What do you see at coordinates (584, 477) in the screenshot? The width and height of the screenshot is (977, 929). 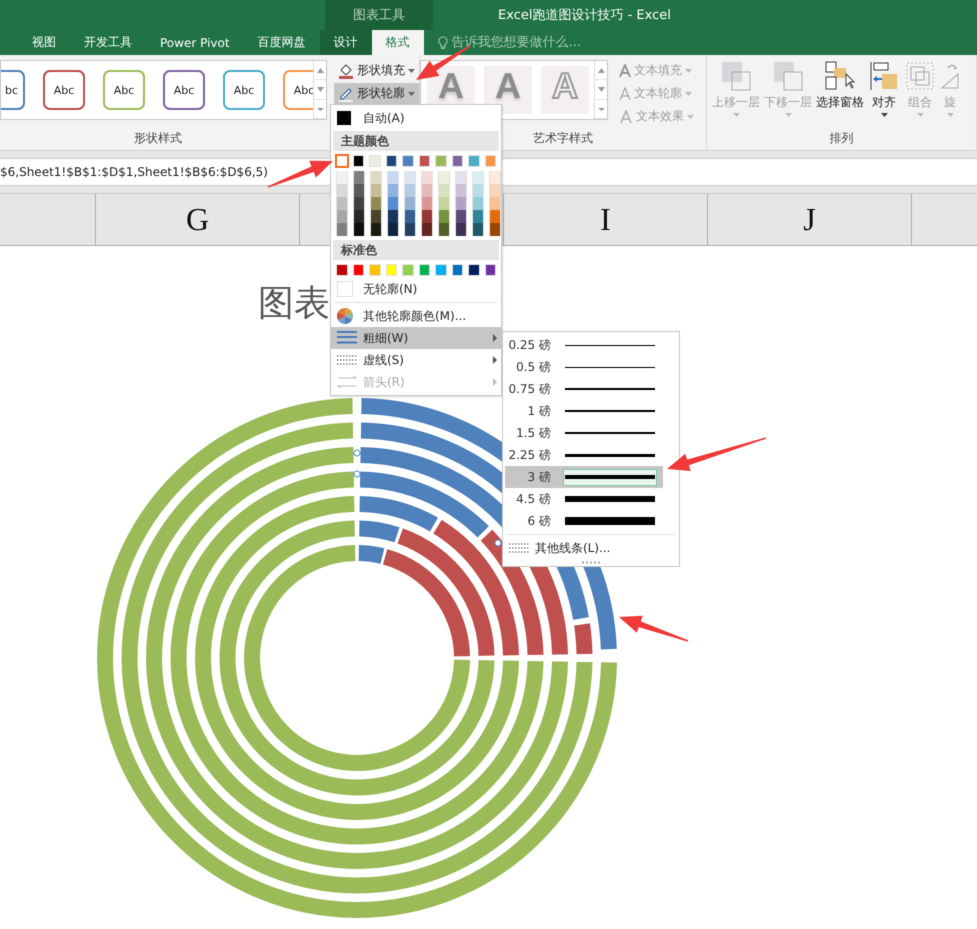 I see `menu-item: 3 磅` at bounding box center [584, 477].